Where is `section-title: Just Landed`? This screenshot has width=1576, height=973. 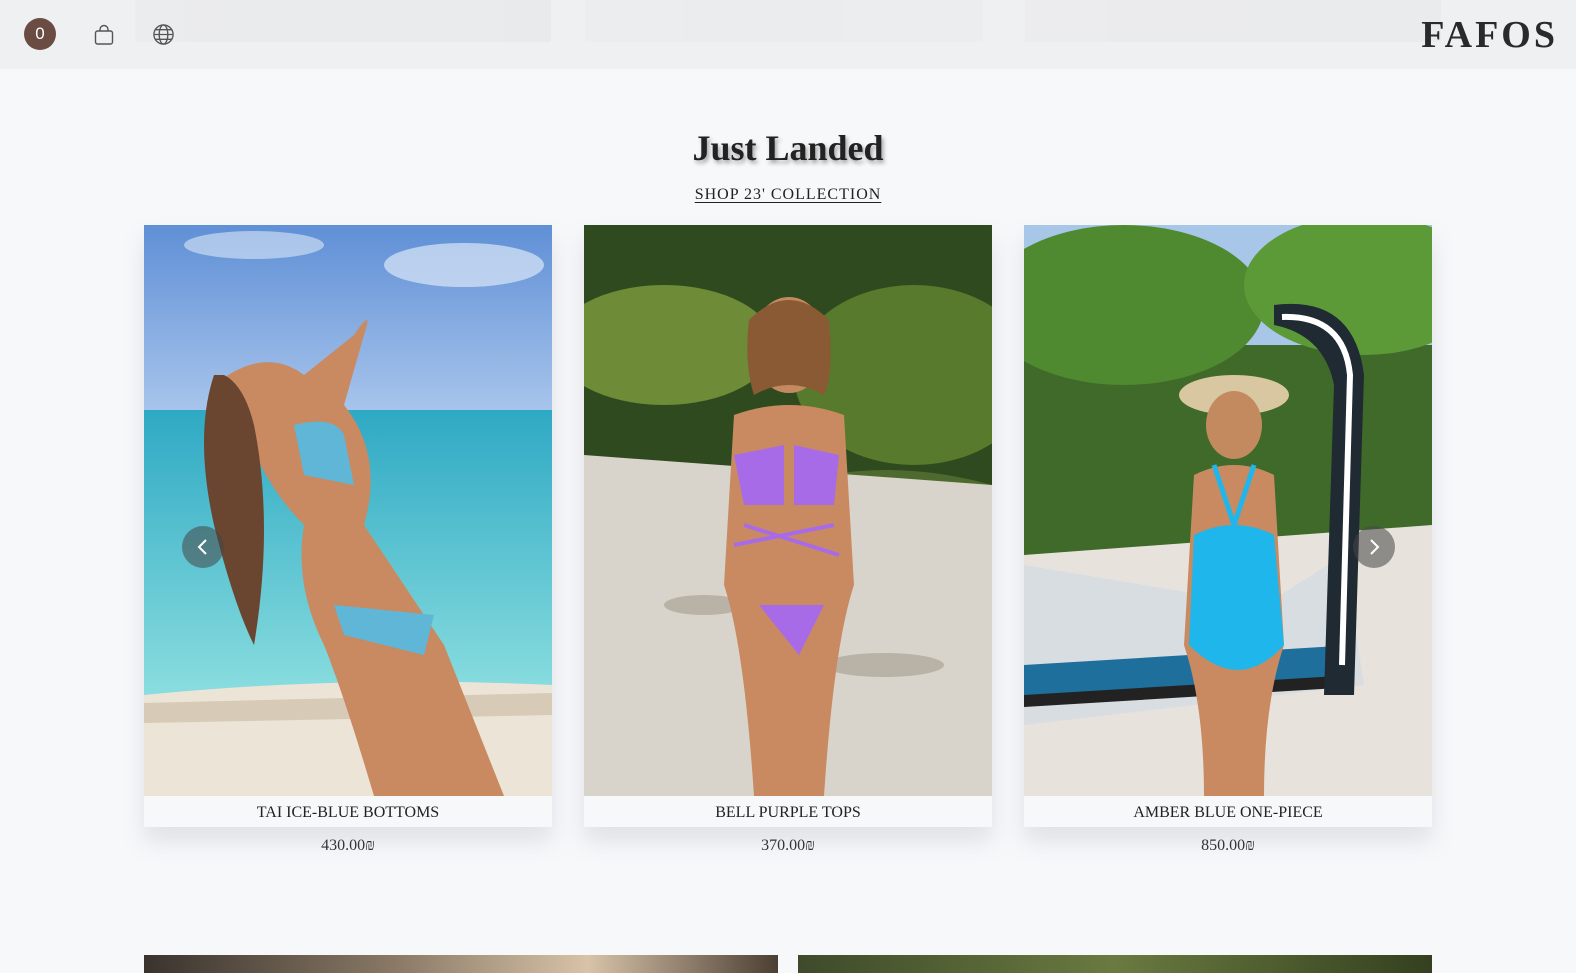
section-title: Just Landed is located at coordinates (788, 148).